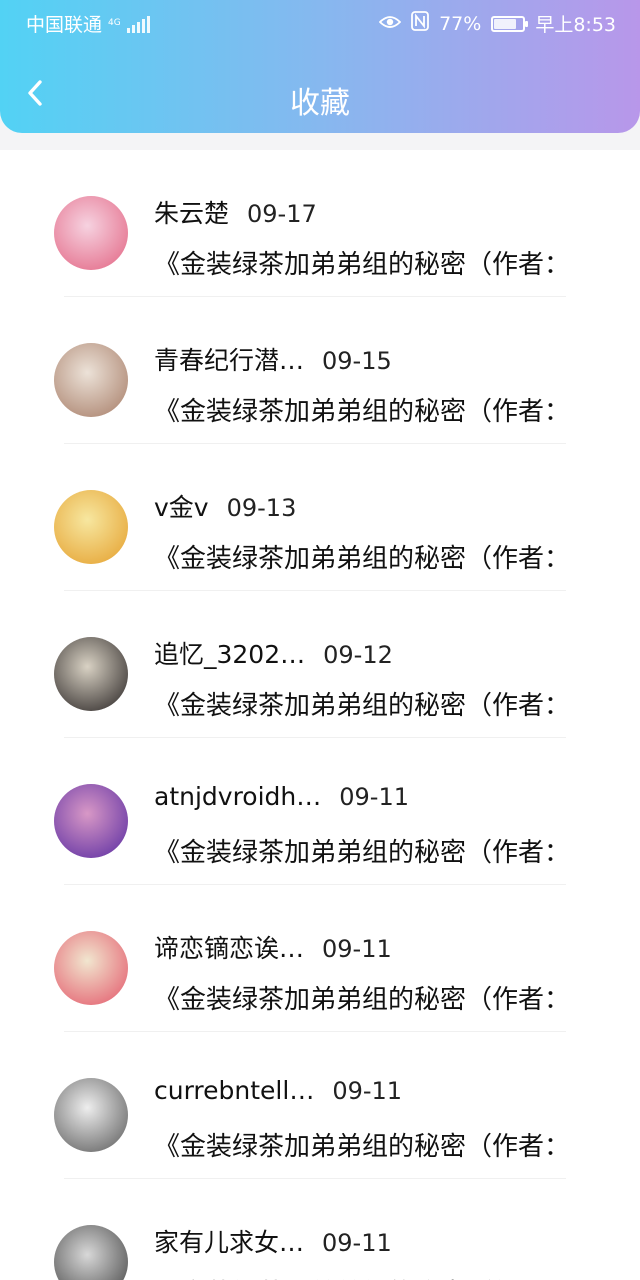  What do you see at coordinates (91, 674) in the screenshot?
I see `christmas-child-avatar` at bounding box center [91, 674].